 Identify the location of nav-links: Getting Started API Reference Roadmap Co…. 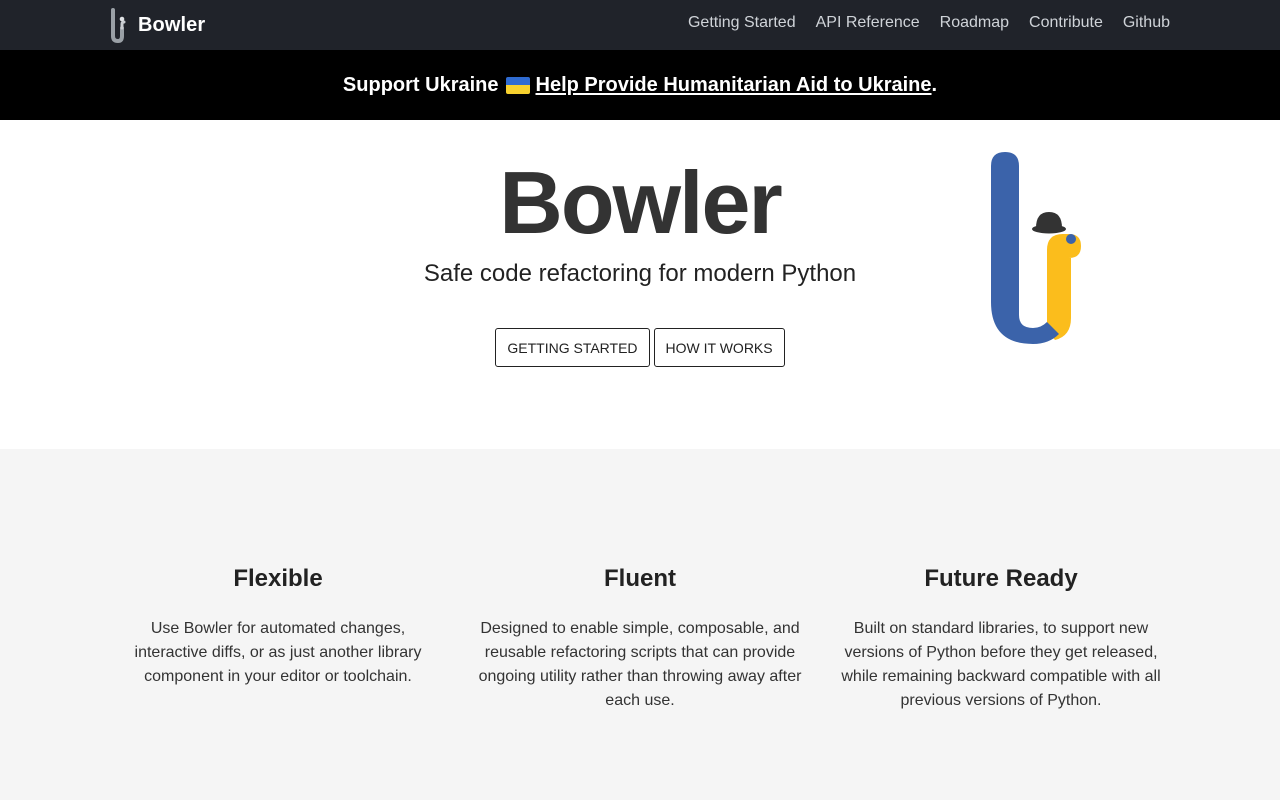
(919, 23).